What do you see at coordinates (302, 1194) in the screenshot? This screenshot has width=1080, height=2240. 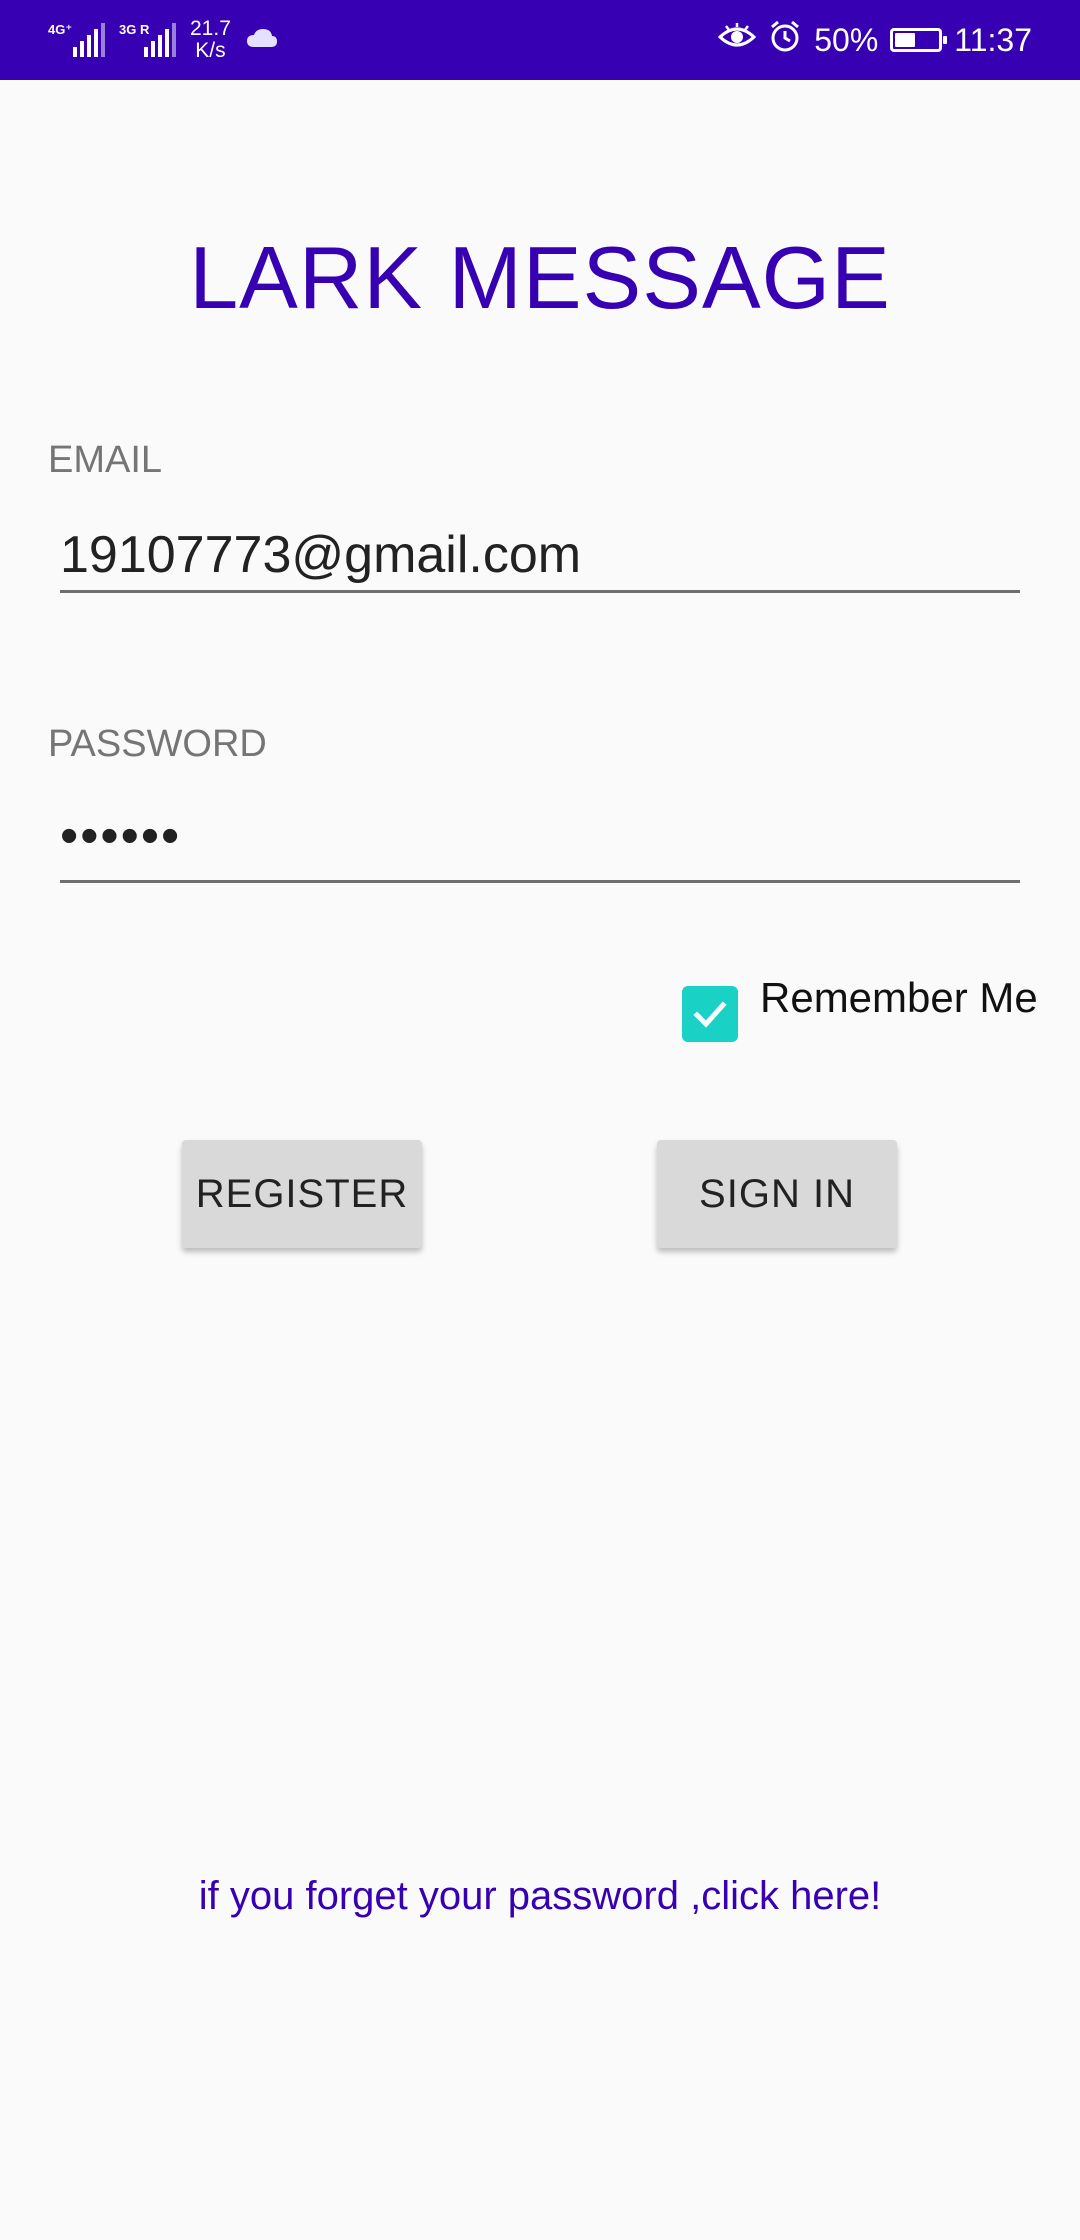 I see `register-button: REGISTER` at bounding box center [302, 1194].